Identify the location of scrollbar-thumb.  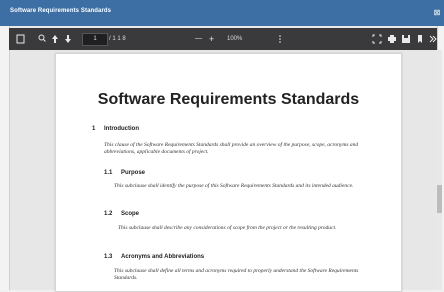
(439, 199).